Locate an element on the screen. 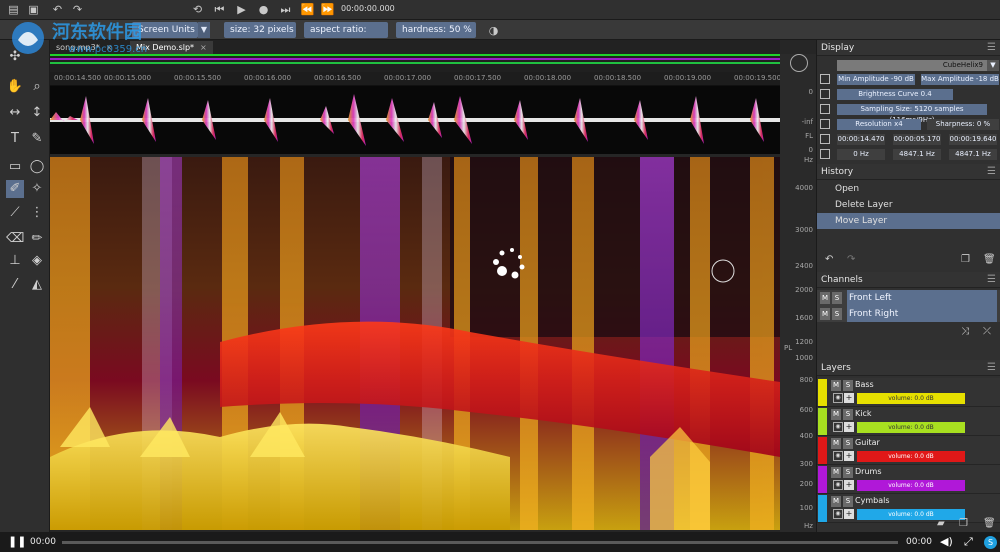 The image size is (1000, 552). pencil-icon: ✏ is located at coordinates (37, 239).